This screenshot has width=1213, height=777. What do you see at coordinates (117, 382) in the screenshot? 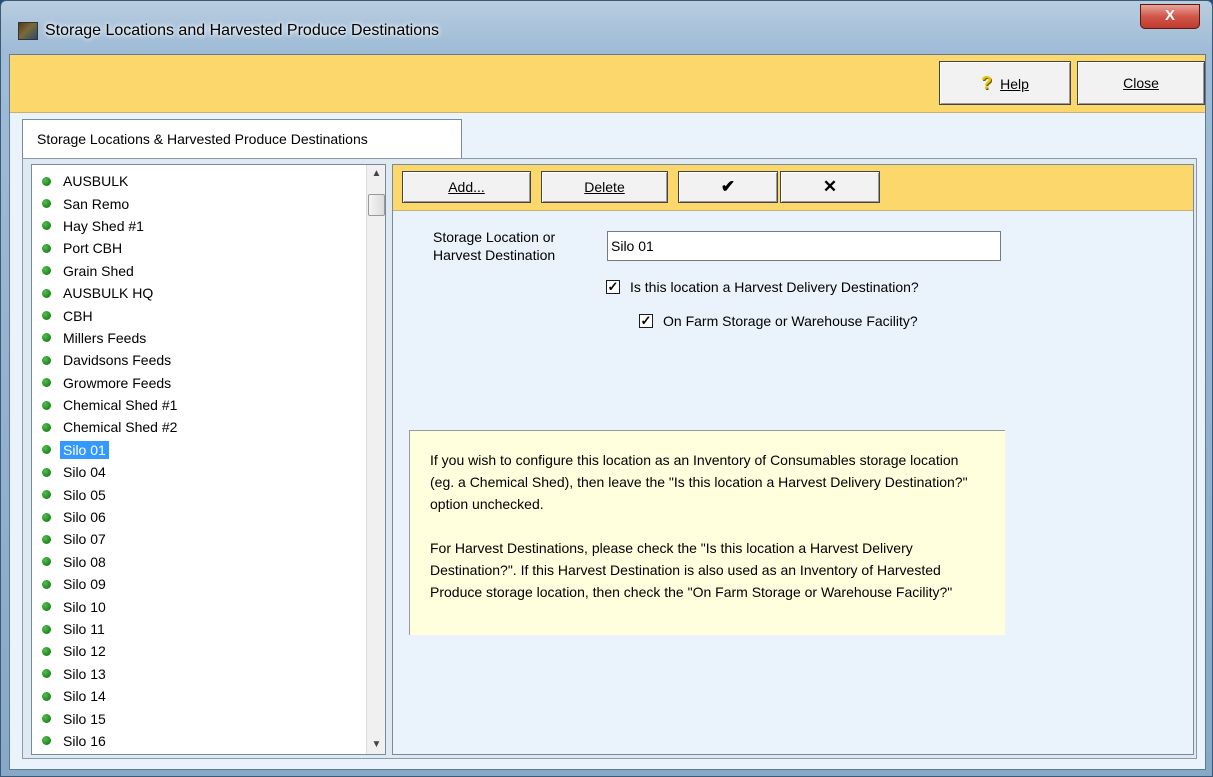
I see `list-item-label: Growmore Feeds` at bounding box center [117, 382].